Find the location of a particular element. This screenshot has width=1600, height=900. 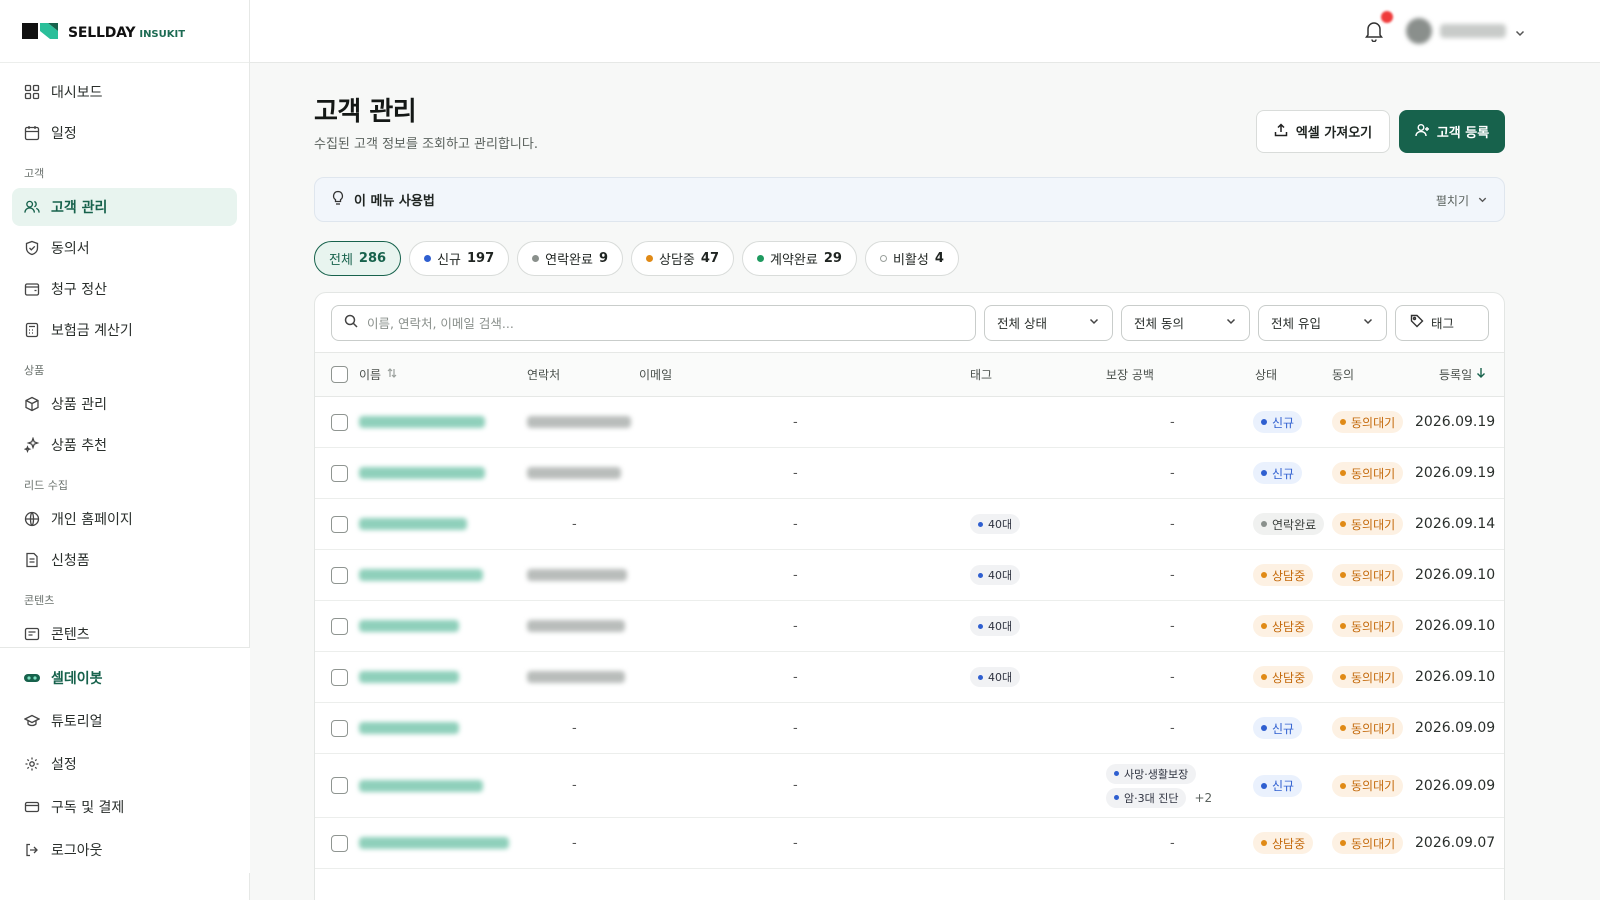

globe-icon is located at coordinates (32, 519).